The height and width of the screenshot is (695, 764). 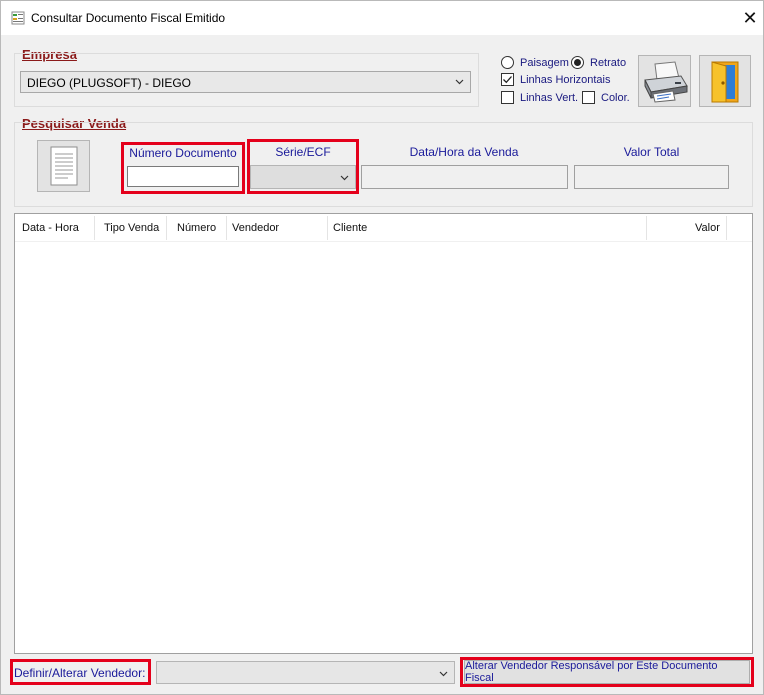 I want to click on print-button, so click(x=664, y=81).